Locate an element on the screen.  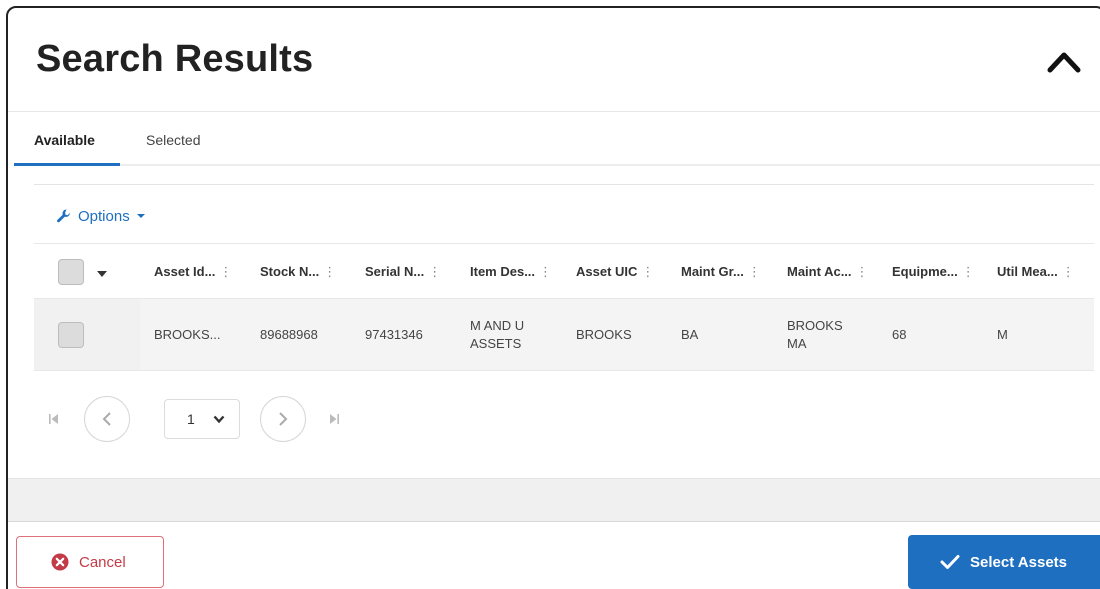
page-select: 1 is located at coordinates (202, 419).